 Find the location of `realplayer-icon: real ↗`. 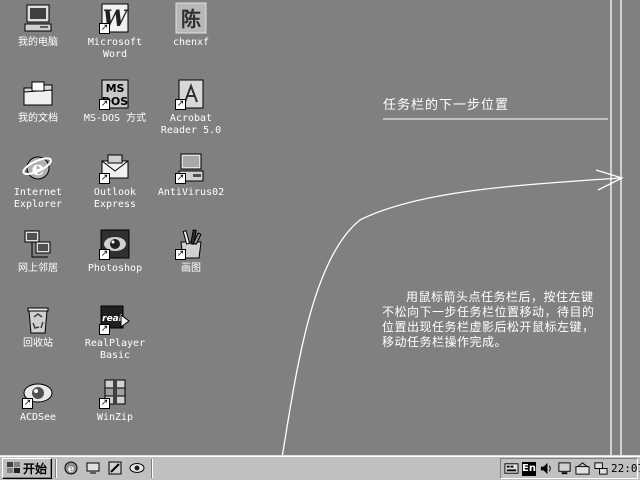

realplayer-icon: real ↗ is located at coordinates (115, 319).